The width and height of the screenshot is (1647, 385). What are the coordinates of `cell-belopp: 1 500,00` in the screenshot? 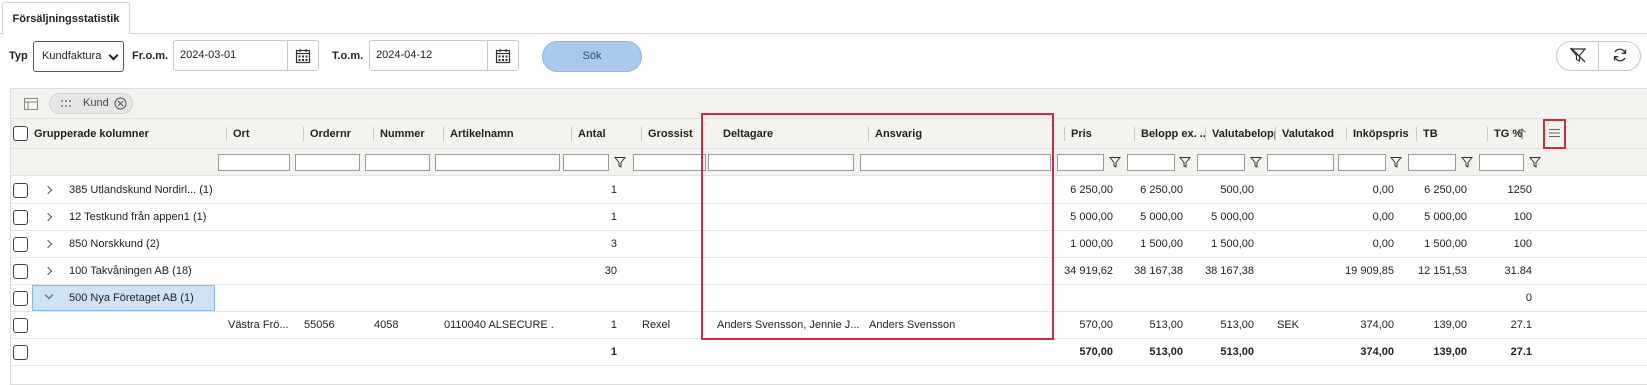 It's located at (1161, 244).